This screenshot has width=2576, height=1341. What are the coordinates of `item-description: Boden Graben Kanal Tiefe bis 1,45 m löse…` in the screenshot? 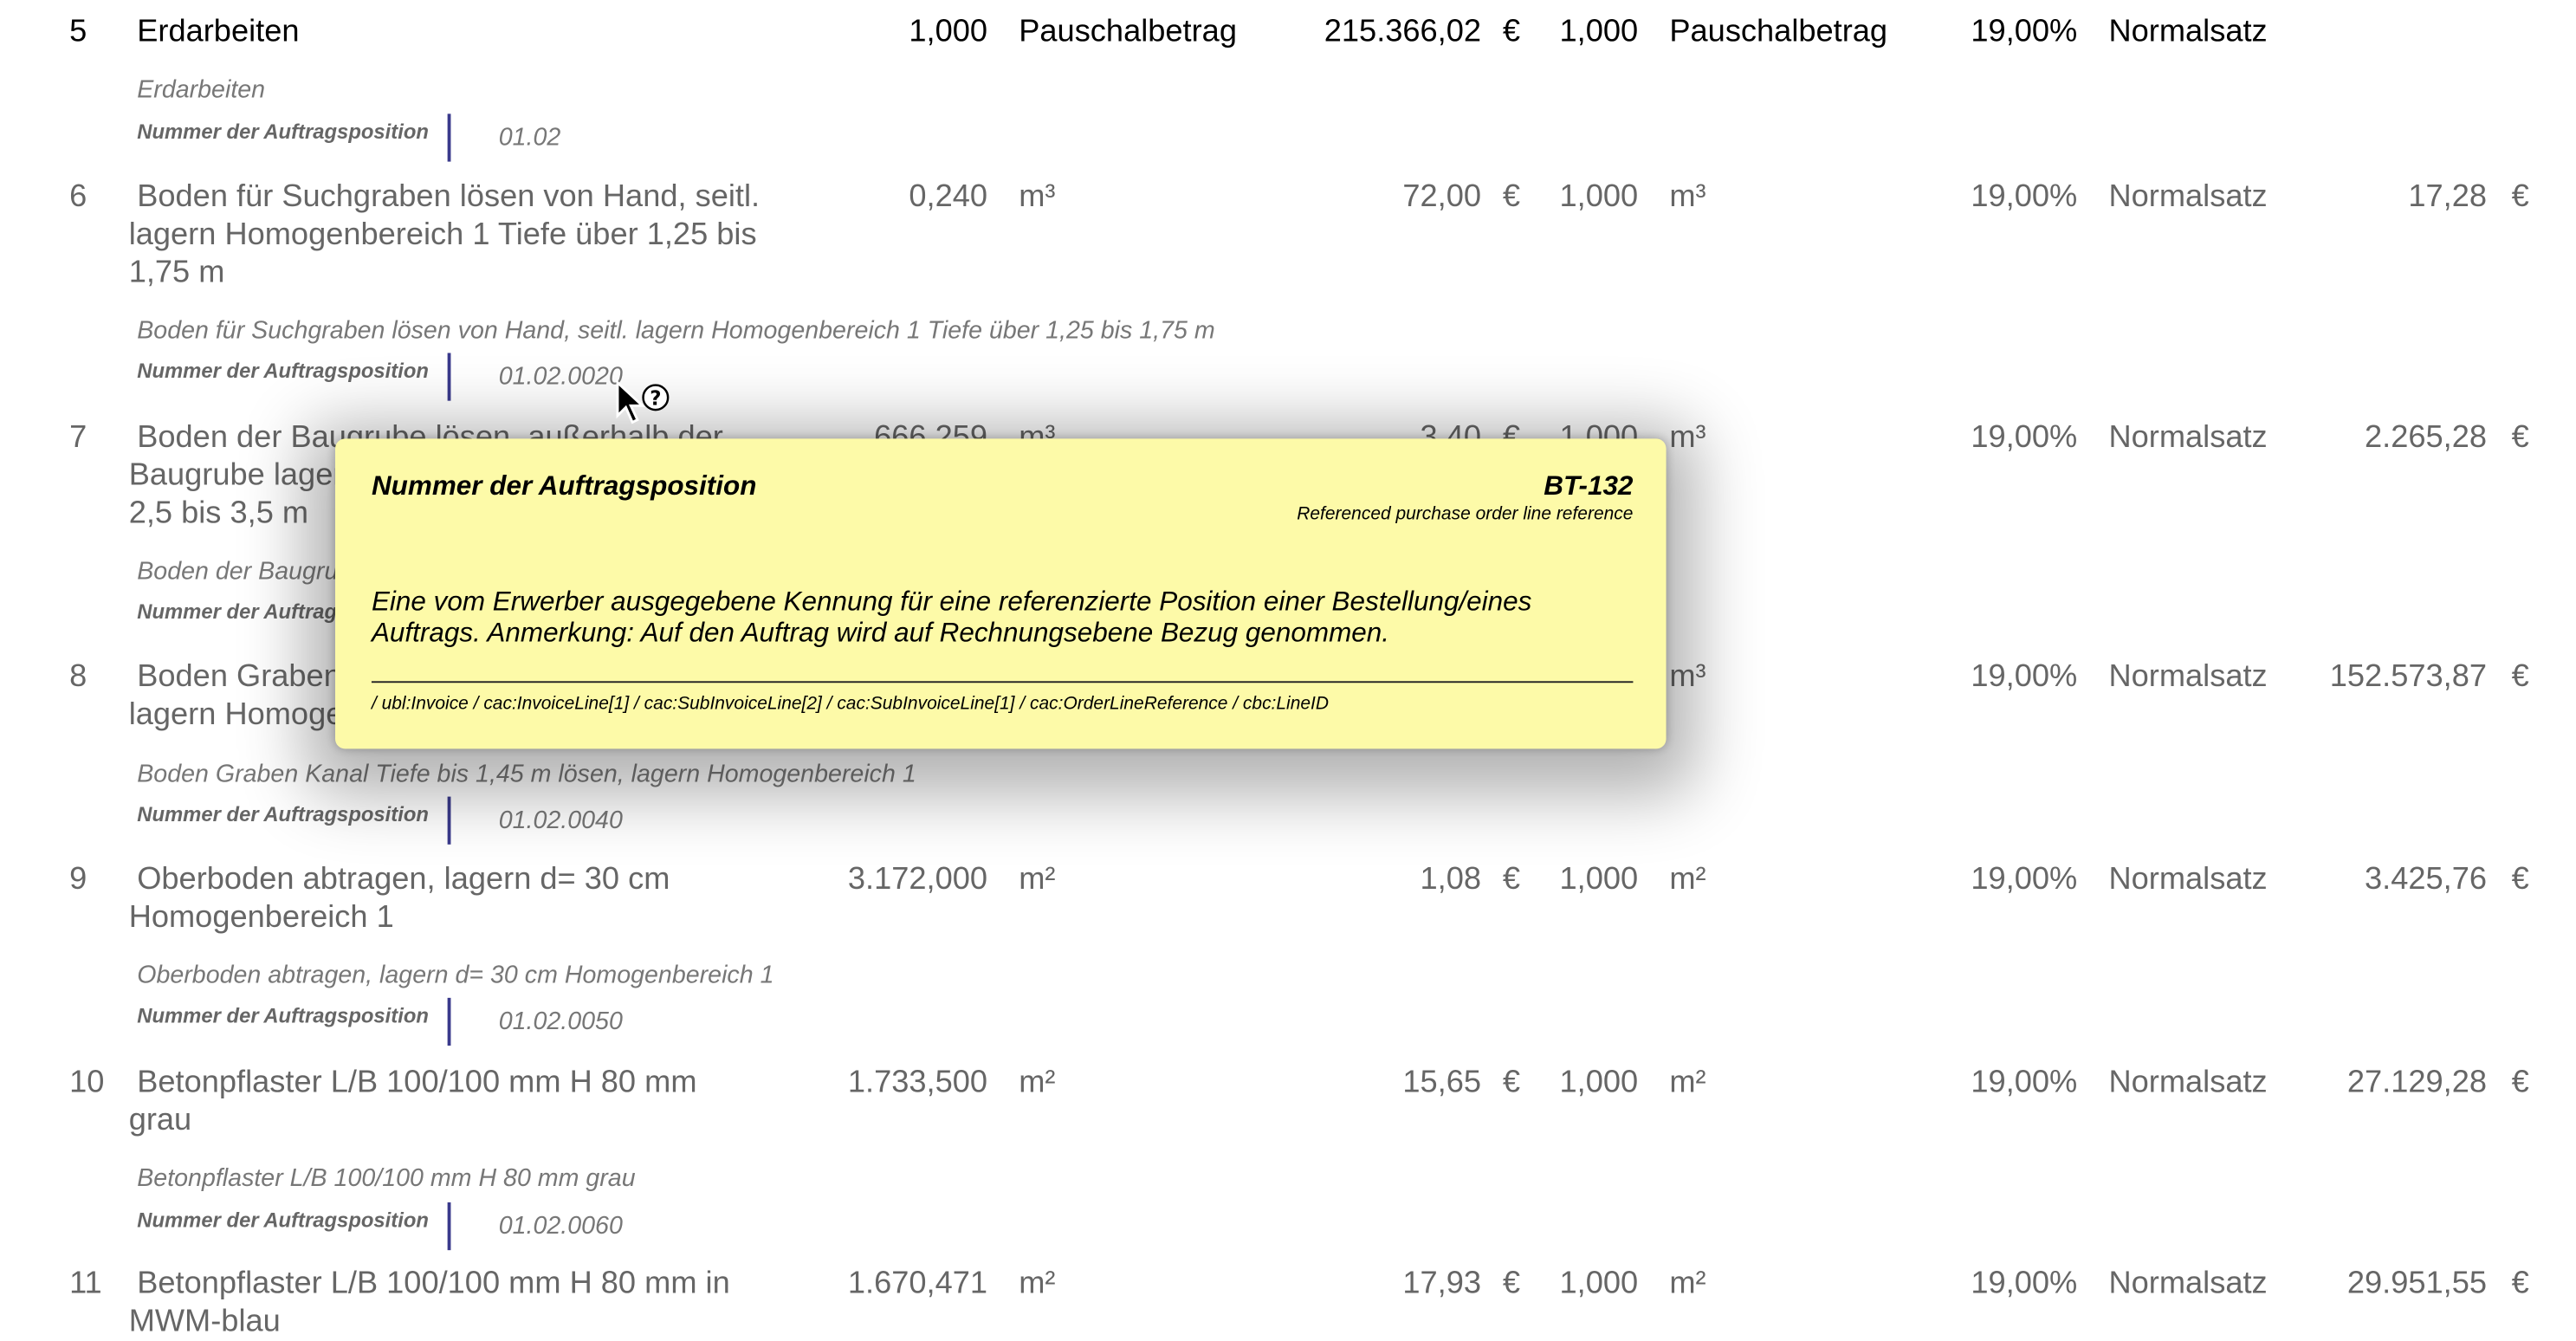 It's located at (526, 775).